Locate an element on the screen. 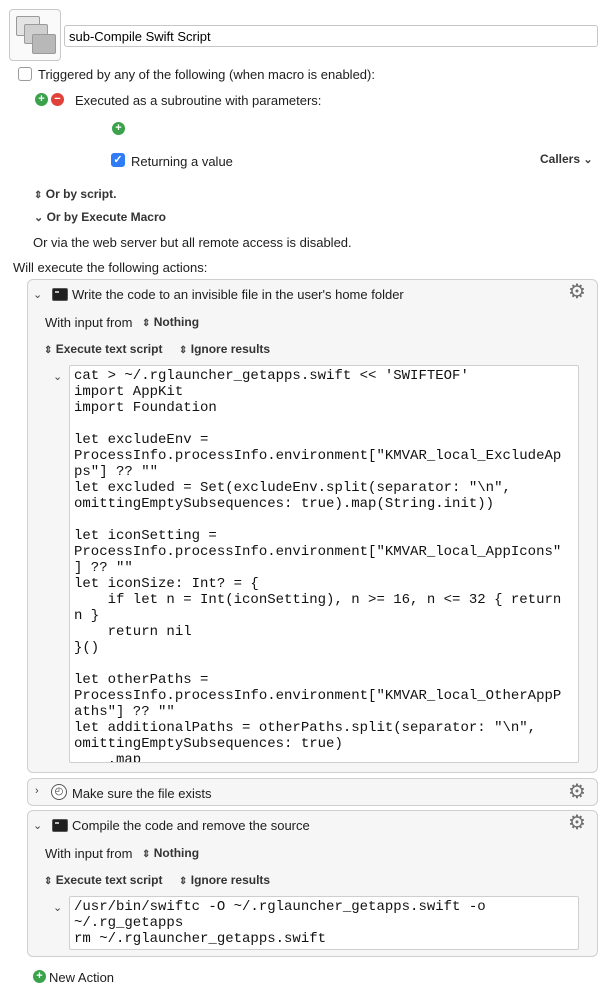 This screenshot has width=608, height=993. new-action-button: New Action is located at coordinates (81, 977).